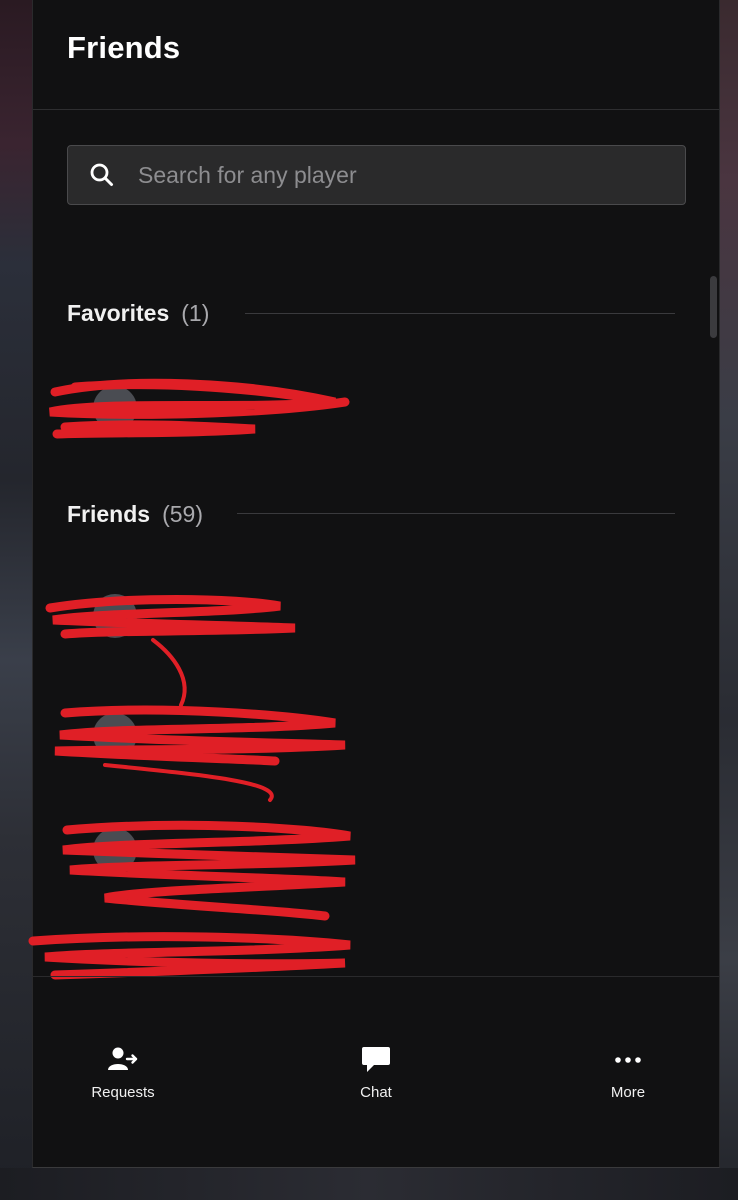 The width and height of the screenshot is (738, 1200). I want to click on scrollbar-thumb, so click(713, 307).